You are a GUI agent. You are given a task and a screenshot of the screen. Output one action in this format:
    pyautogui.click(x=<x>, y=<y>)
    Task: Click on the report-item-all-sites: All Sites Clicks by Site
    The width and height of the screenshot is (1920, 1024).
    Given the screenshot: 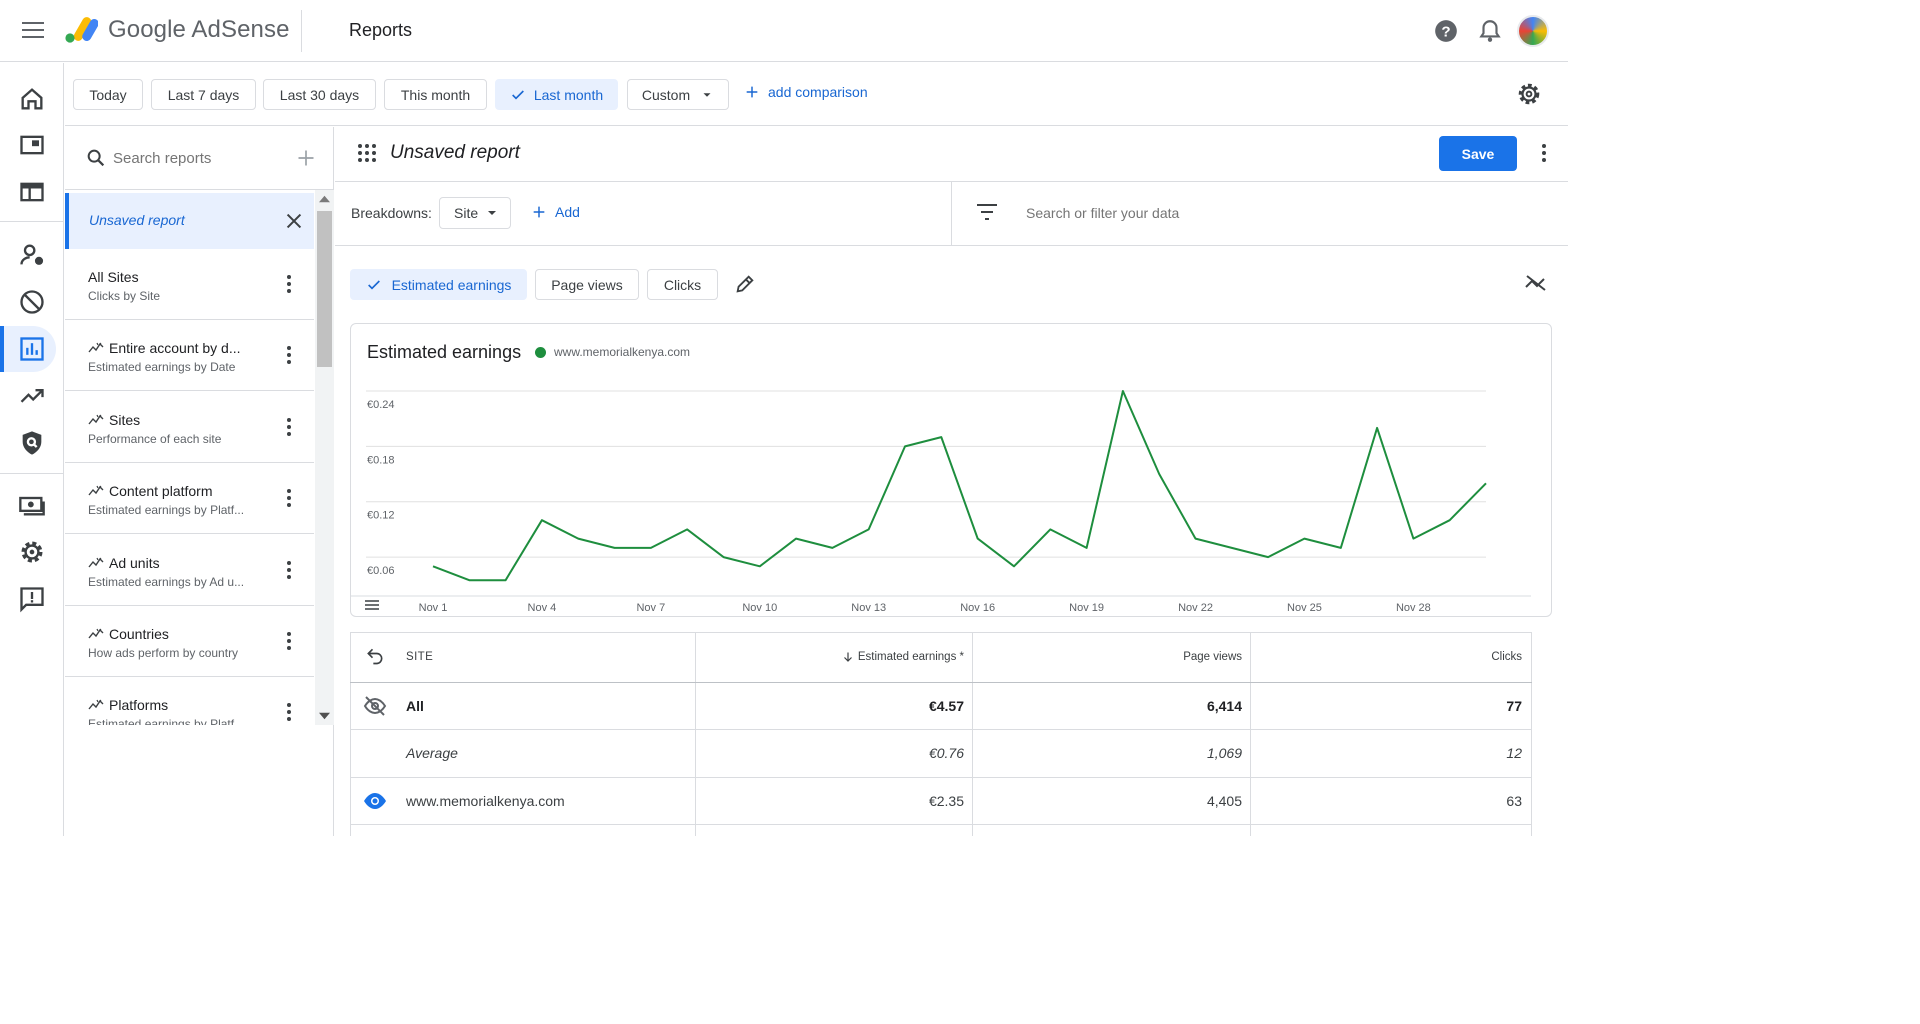 What is the action you would take?
    pyautogui.click(x=189, y=284)
    